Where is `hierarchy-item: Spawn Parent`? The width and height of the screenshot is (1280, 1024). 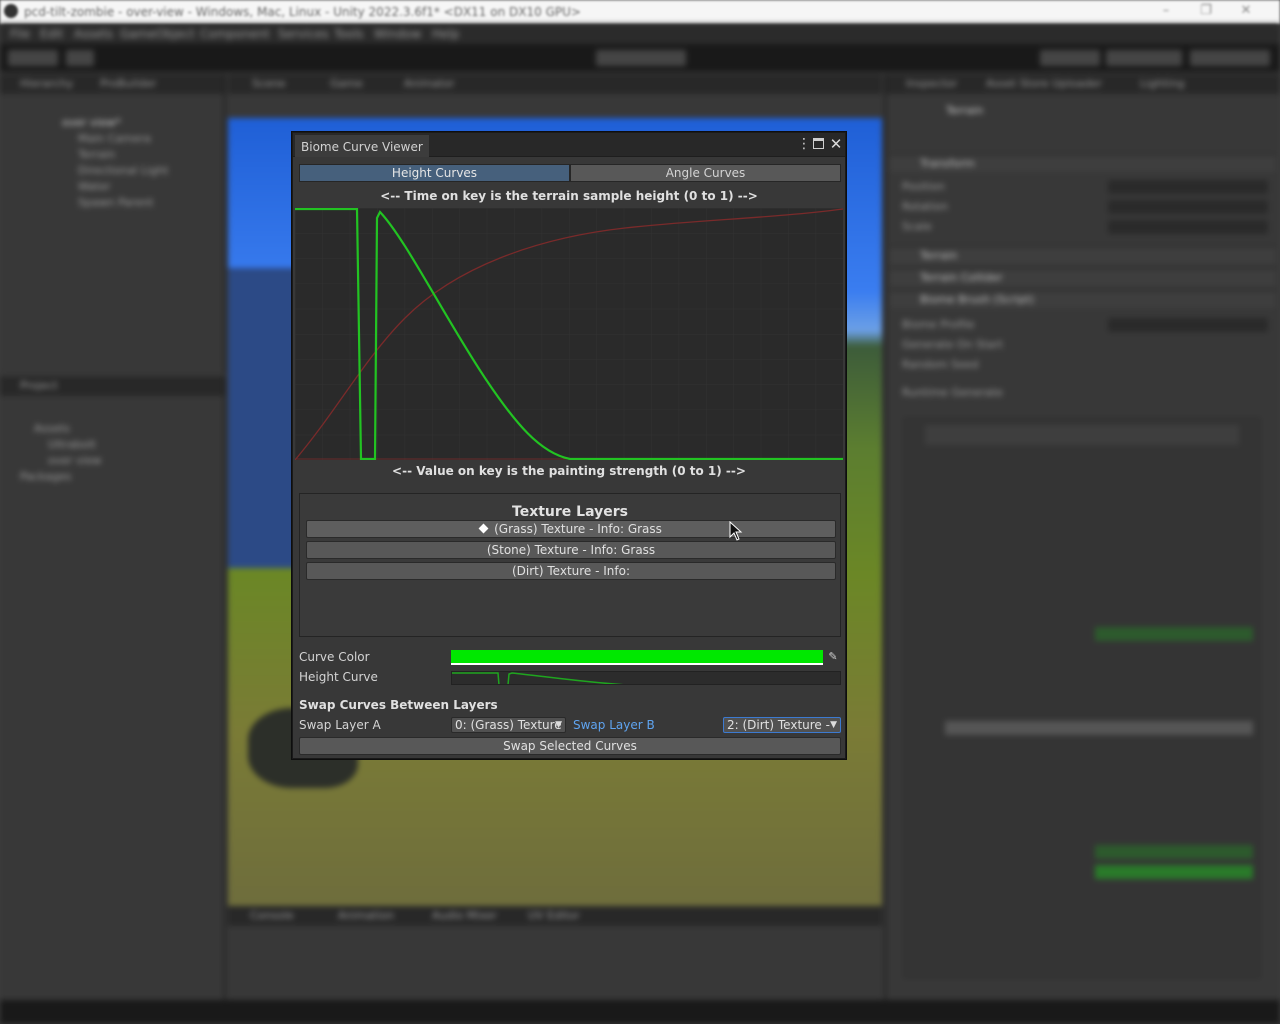 hierarchy-item: Spawn Parent is located at coordinates (115, 202).